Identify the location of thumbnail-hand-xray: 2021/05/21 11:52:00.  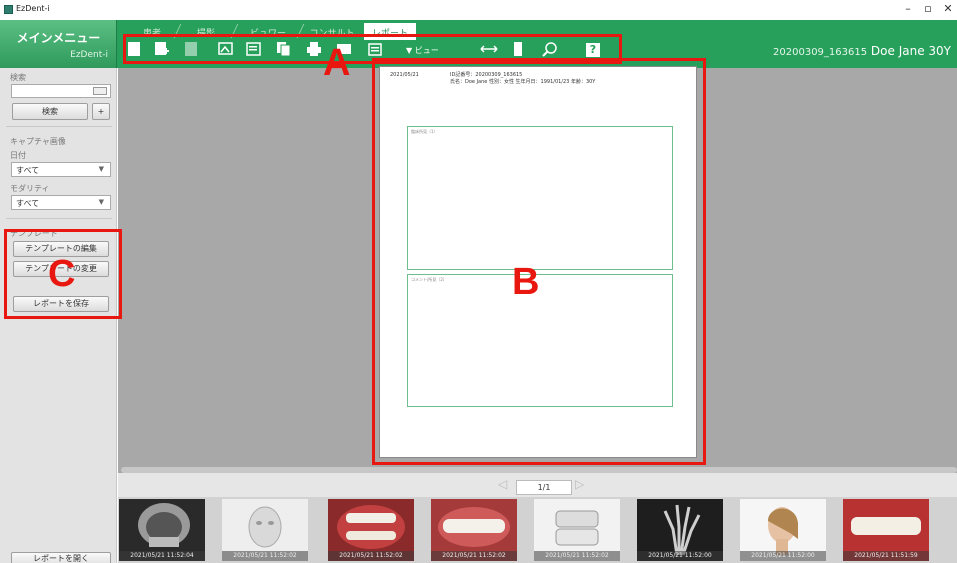
(680, 530).